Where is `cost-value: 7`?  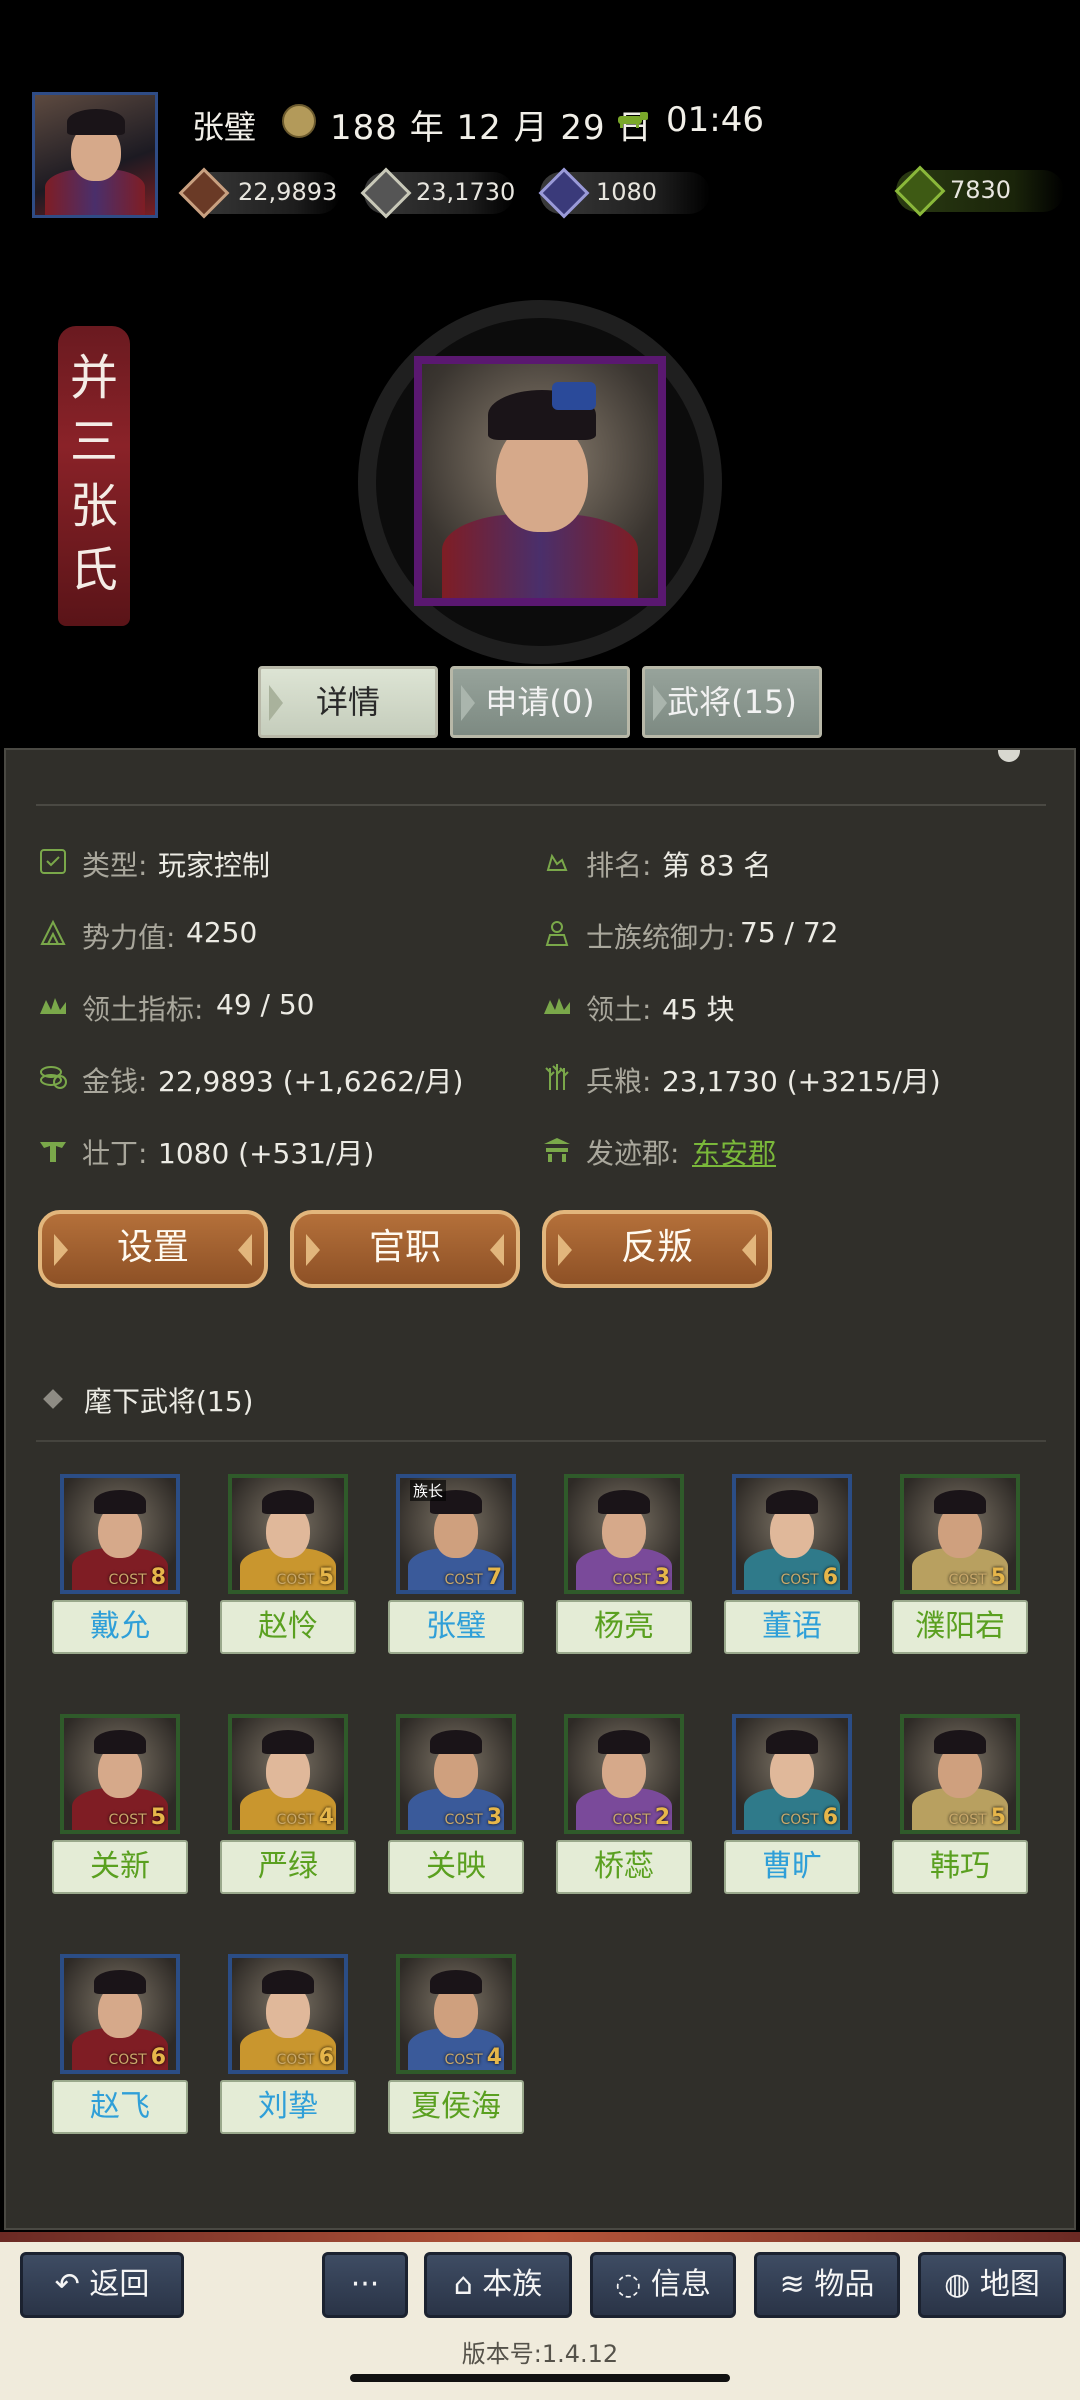 cost-value: 7 is located at coordinates (494, 1577).